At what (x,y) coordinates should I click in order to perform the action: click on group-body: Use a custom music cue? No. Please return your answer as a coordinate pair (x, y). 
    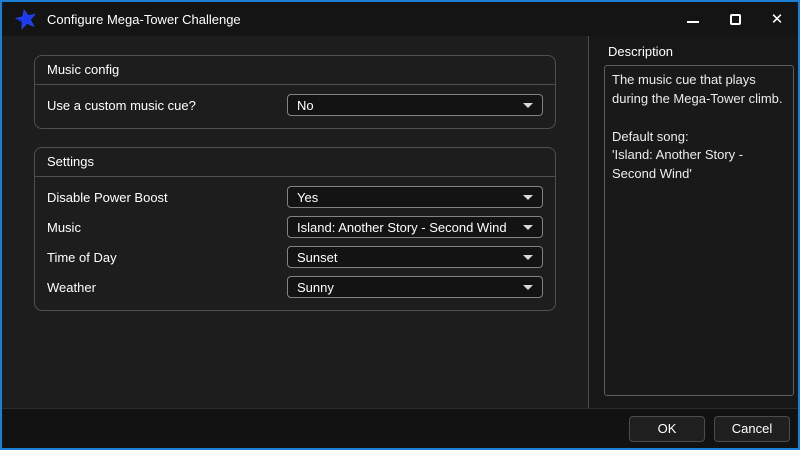
    Looking at the image, I should click on (295, 106).